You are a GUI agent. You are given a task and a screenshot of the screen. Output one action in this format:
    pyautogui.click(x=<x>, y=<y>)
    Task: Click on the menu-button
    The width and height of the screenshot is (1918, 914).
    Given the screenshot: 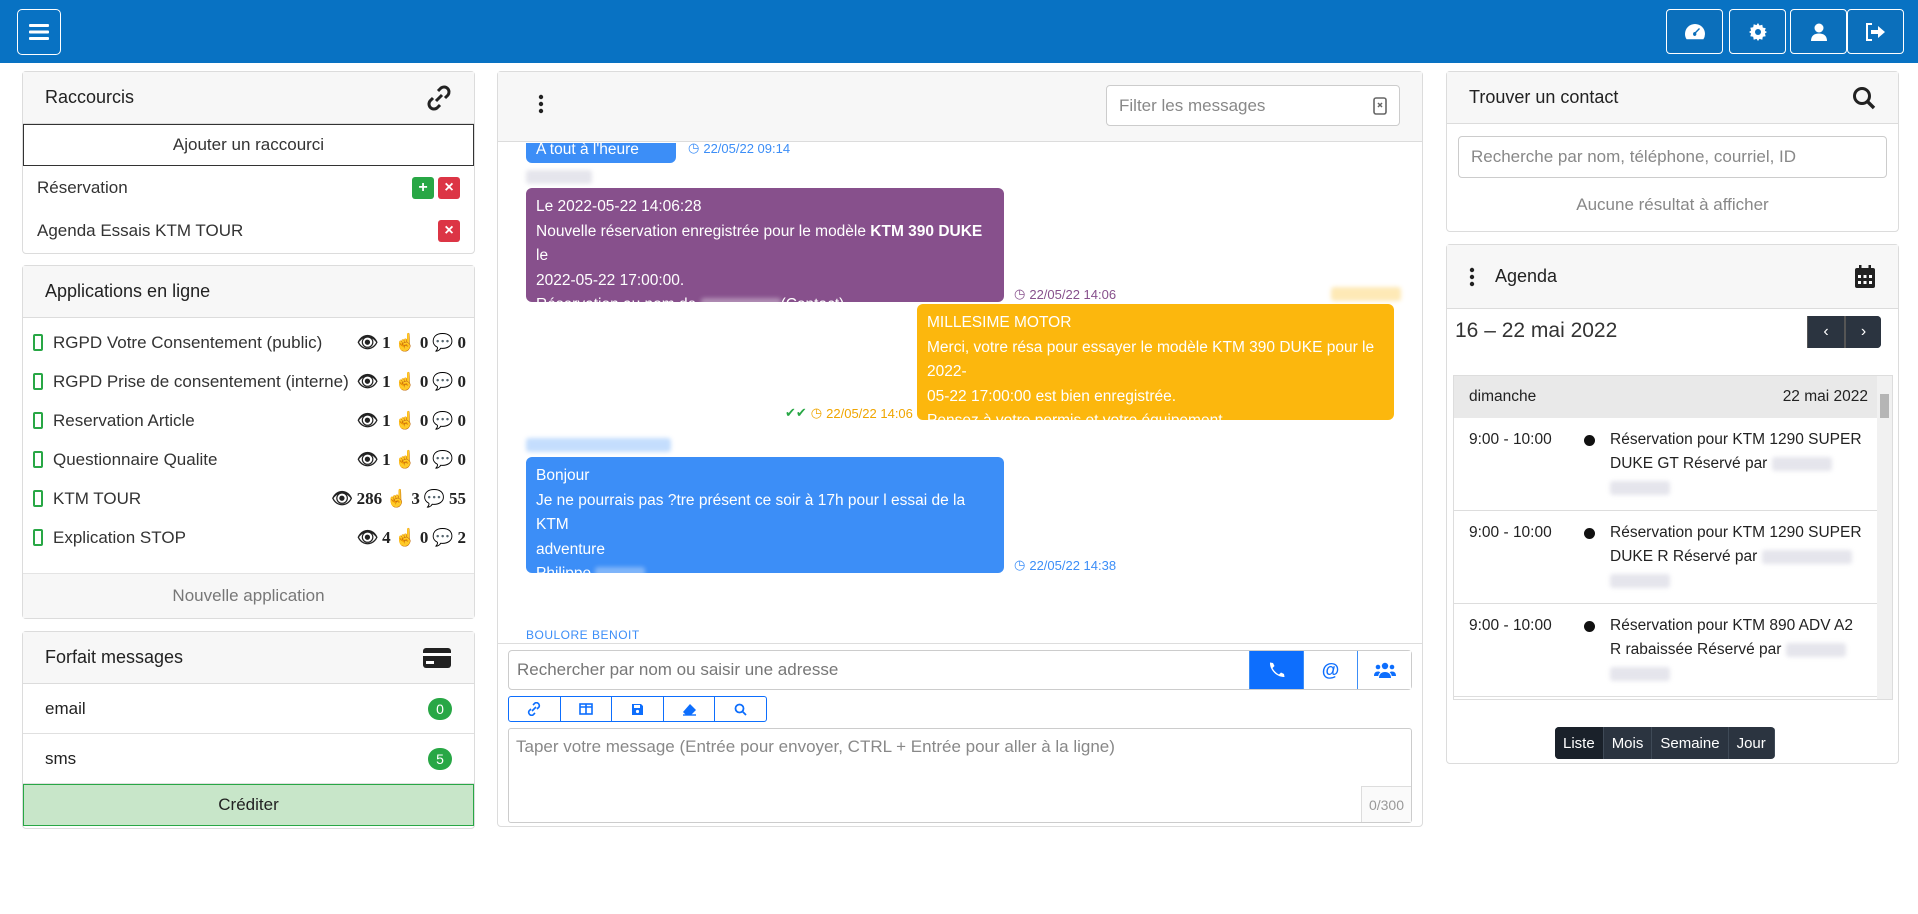 What is the action you would take?
    pyautogui.click(x=39, y=32)
    